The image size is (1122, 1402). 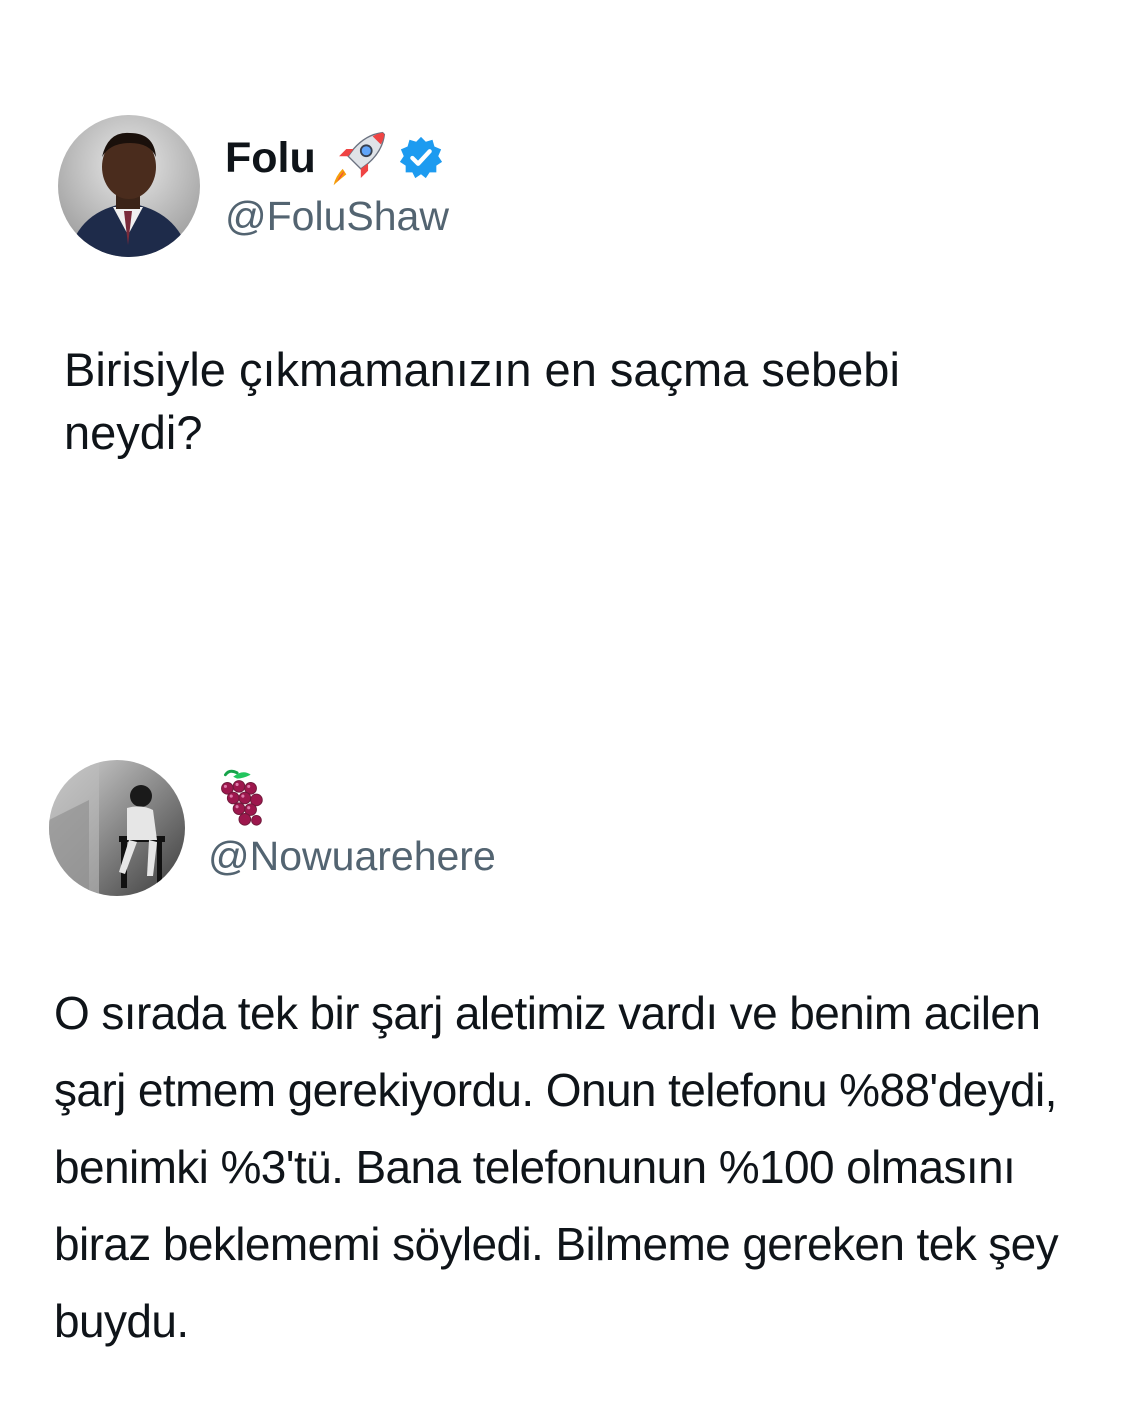 What do you see at coordinates (352, 856) in the screenshot?
I see `author-handle: @Nowuarehere` at bounding box center [352, 856].